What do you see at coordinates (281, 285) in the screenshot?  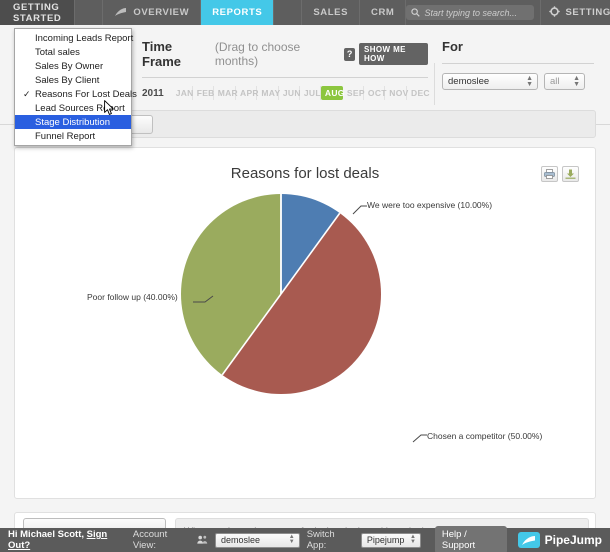 I see `pie-slice-separators` at bounding box center [281, 285].